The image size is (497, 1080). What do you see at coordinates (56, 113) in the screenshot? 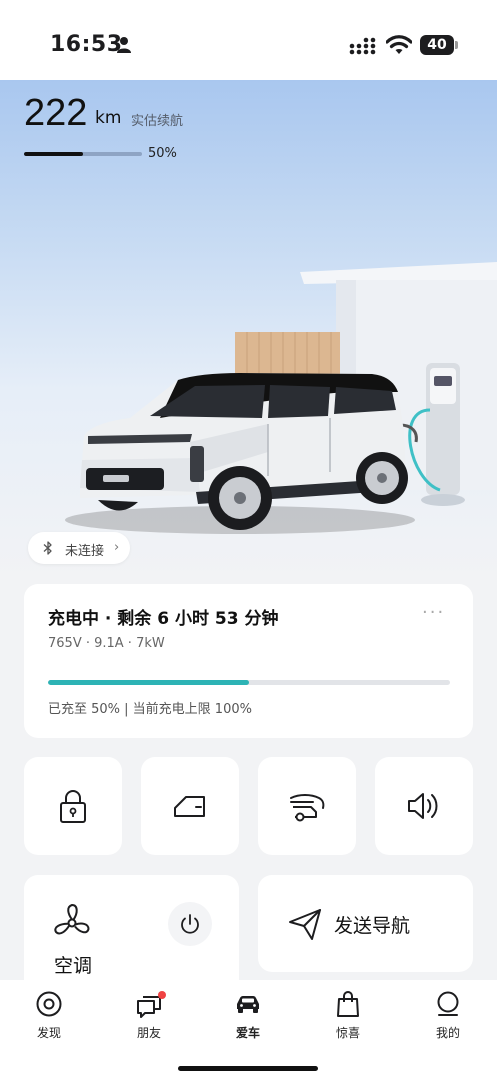
I see `range-value: 222` at bounding box center [56, 113].